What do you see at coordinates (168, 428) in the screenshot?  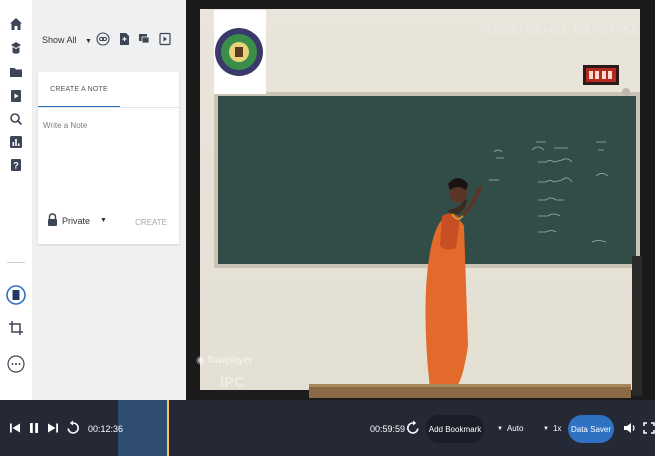 I see `progress-playhead` at bounding box center [168, 428].